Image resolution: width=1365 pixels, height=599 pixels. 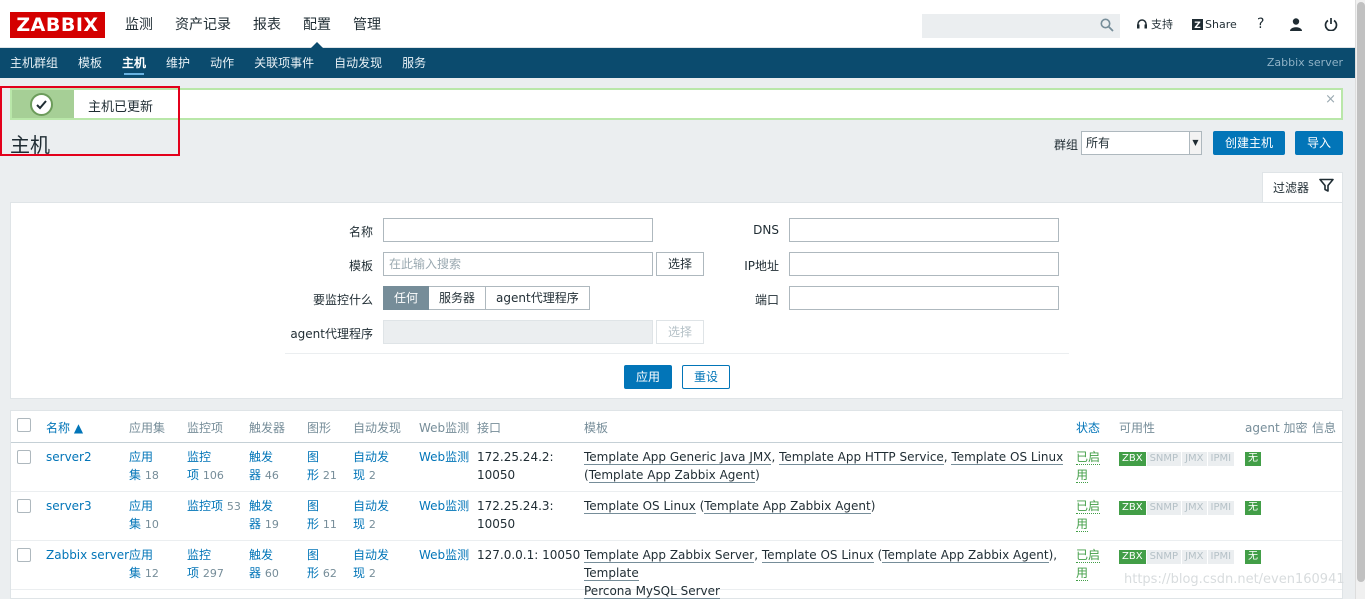 What do you see at coordinates (1021, 26) in the screenshot?
I see `search-input` at bounding box center [1021, 26].